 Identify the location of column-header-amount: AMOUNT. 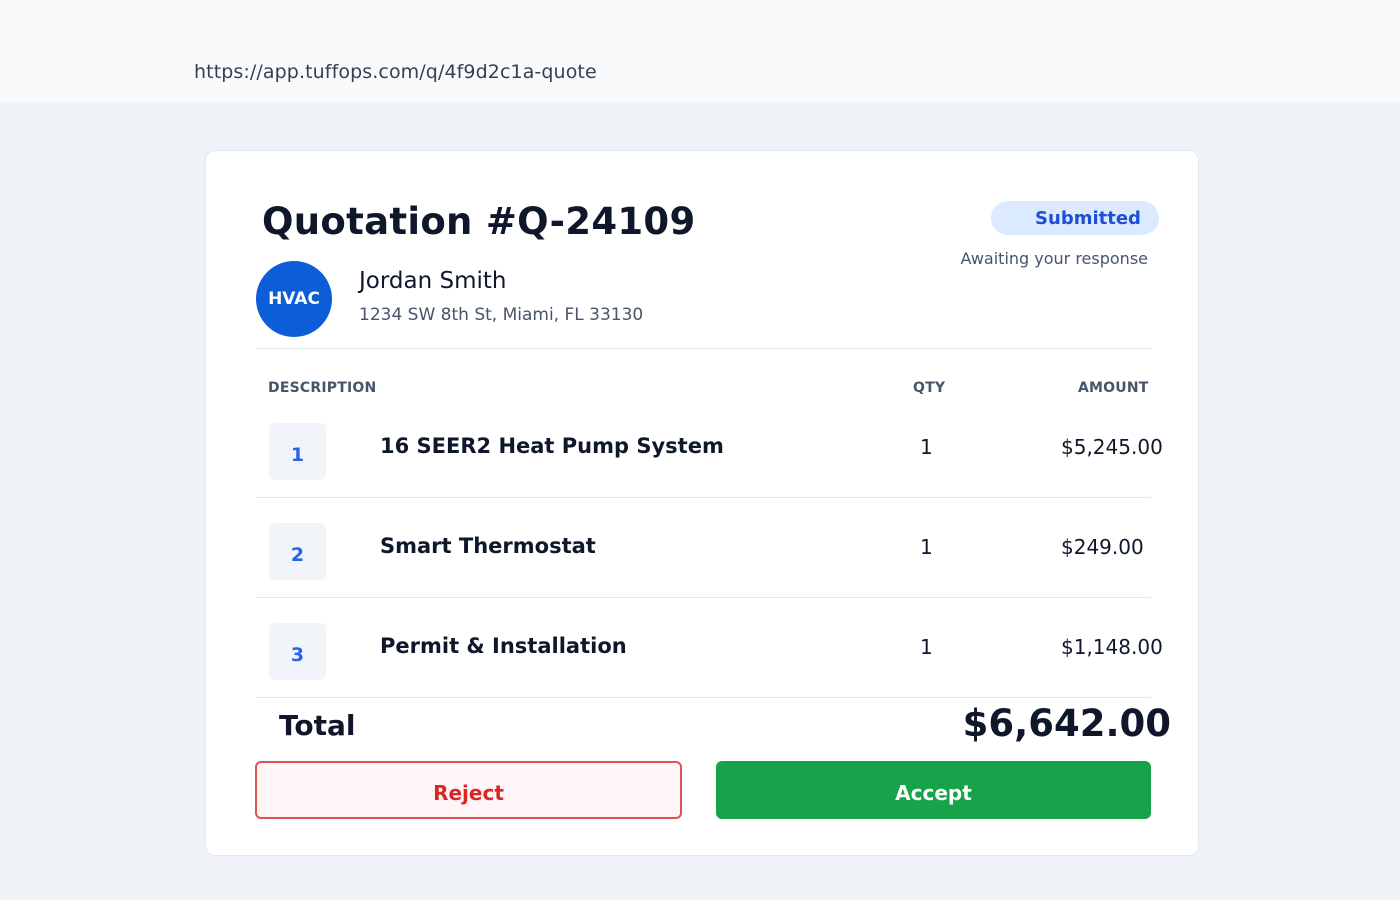
(1113, 388).